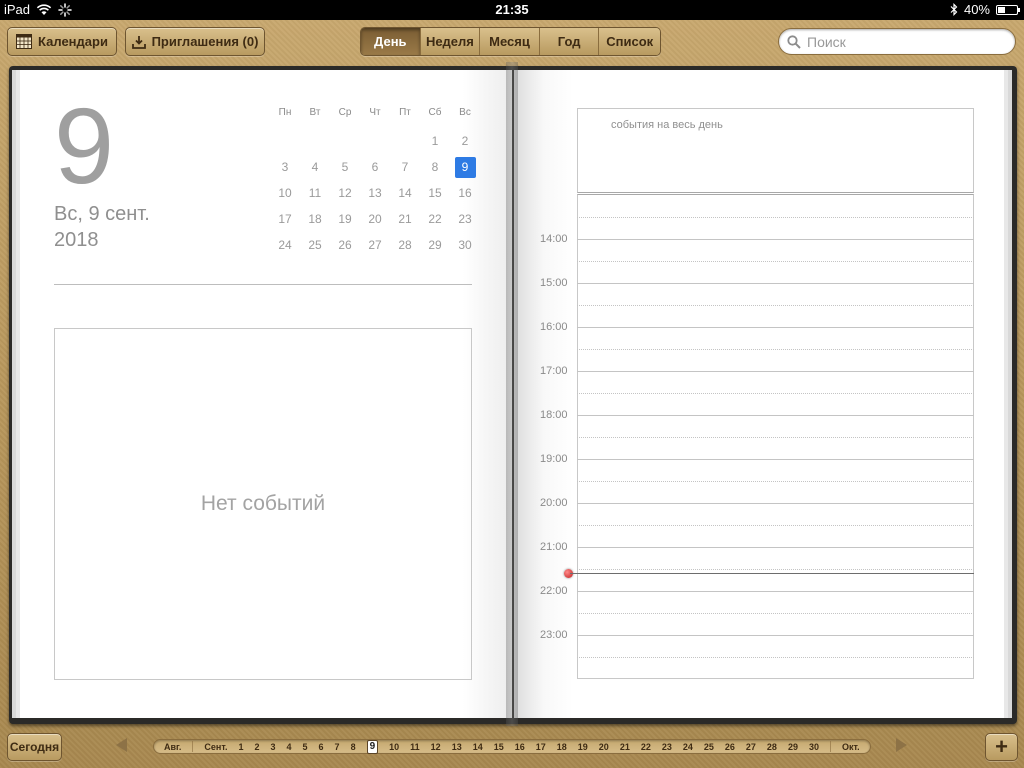 The width and height of the screenshot is (1024, 768). I want to click on strip-day: 8, so click(353, 747).